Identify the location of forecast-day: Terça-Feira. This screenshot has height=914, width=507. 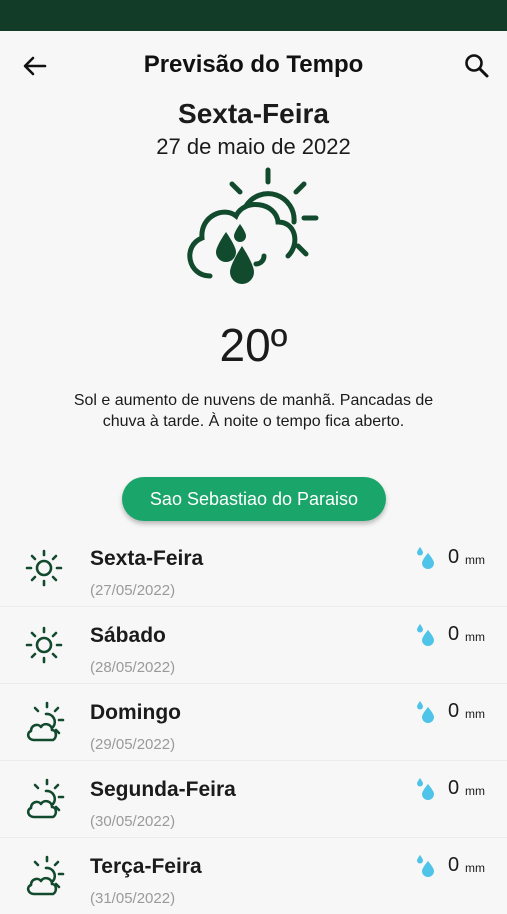
(146, 866).